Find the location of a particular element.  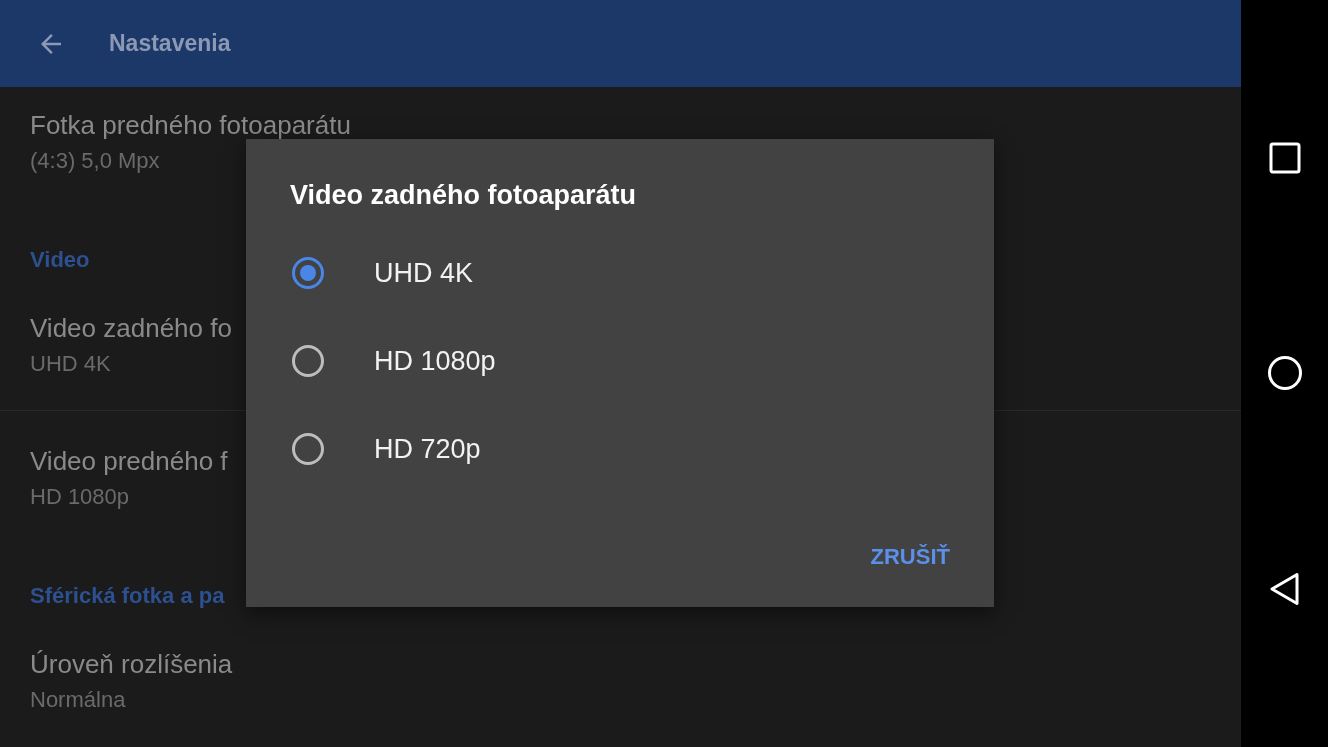

item-title: Fotka predného fotoaparátu is located at coordinates (190, 125).